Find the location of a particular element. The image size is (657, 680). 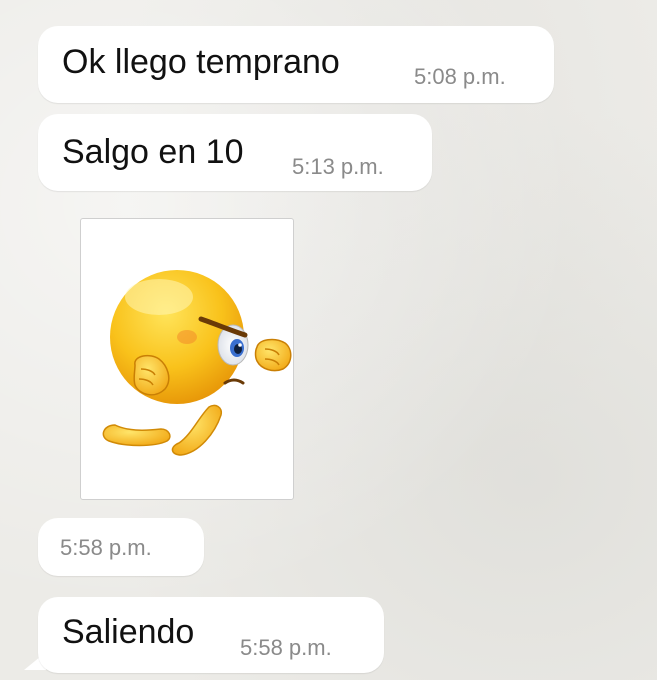

message-text: Saliendo is located at coordinates (128, 632).